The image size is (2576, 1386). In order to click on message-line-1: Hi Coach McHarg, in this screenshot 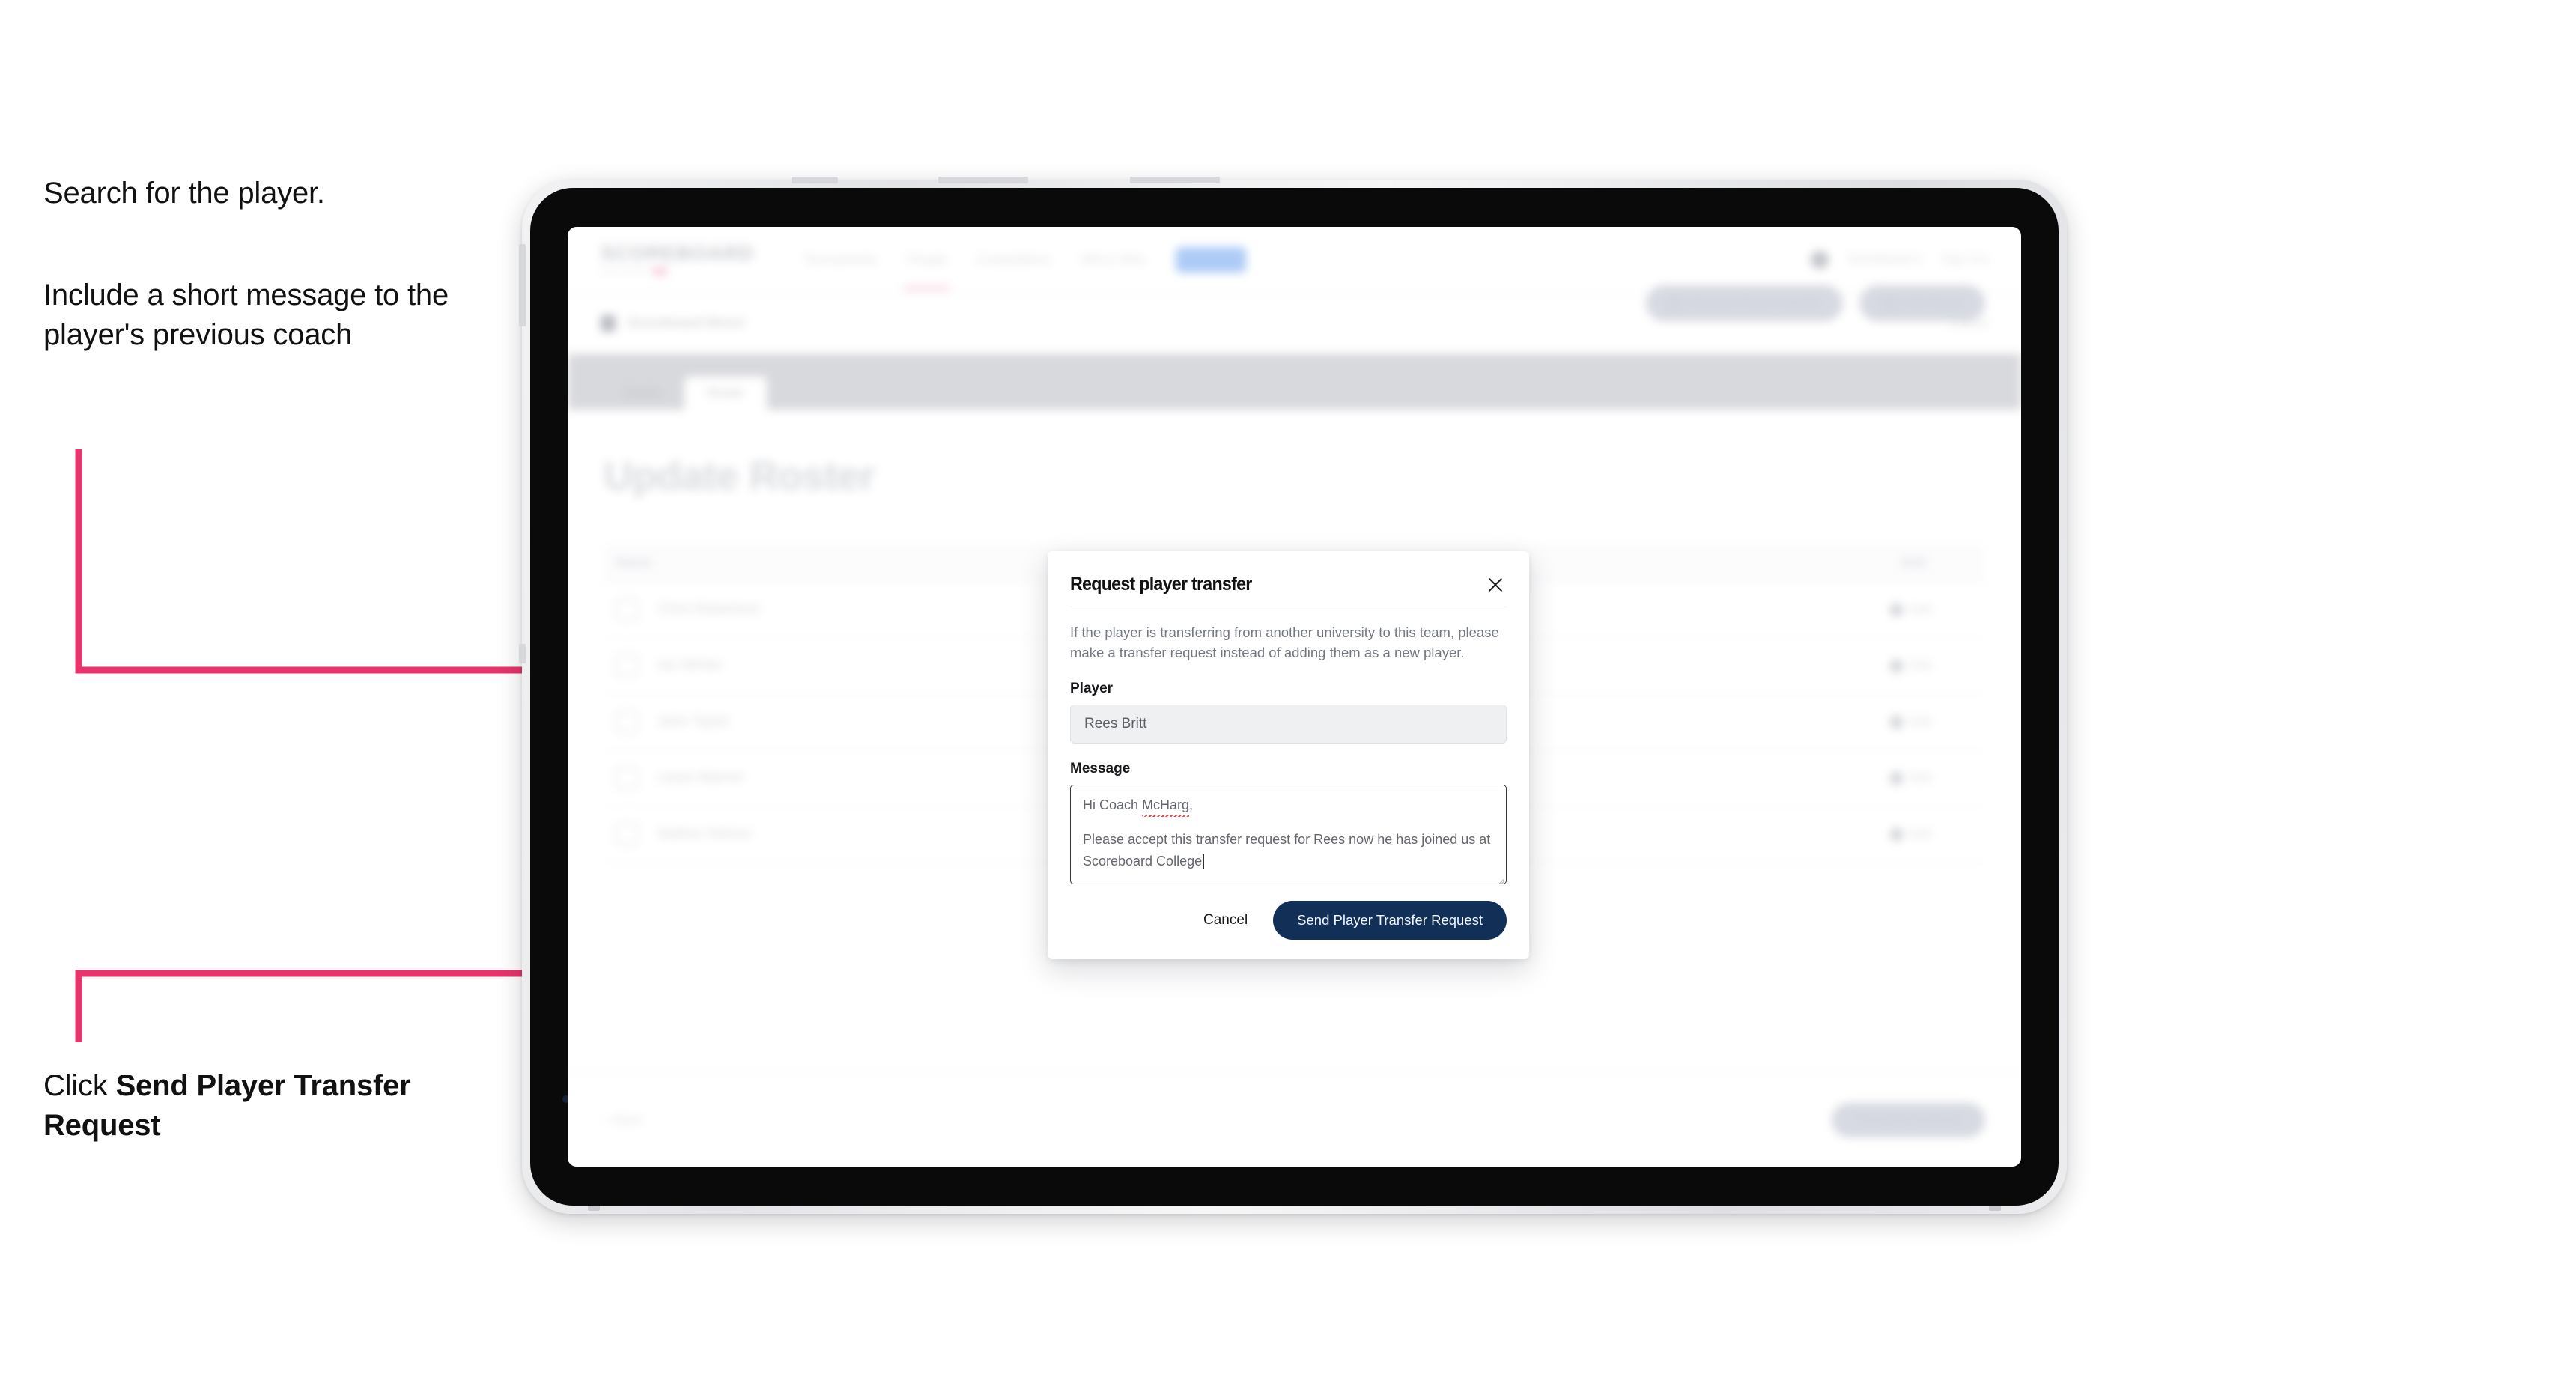, I will do `click(1288, 806)`.